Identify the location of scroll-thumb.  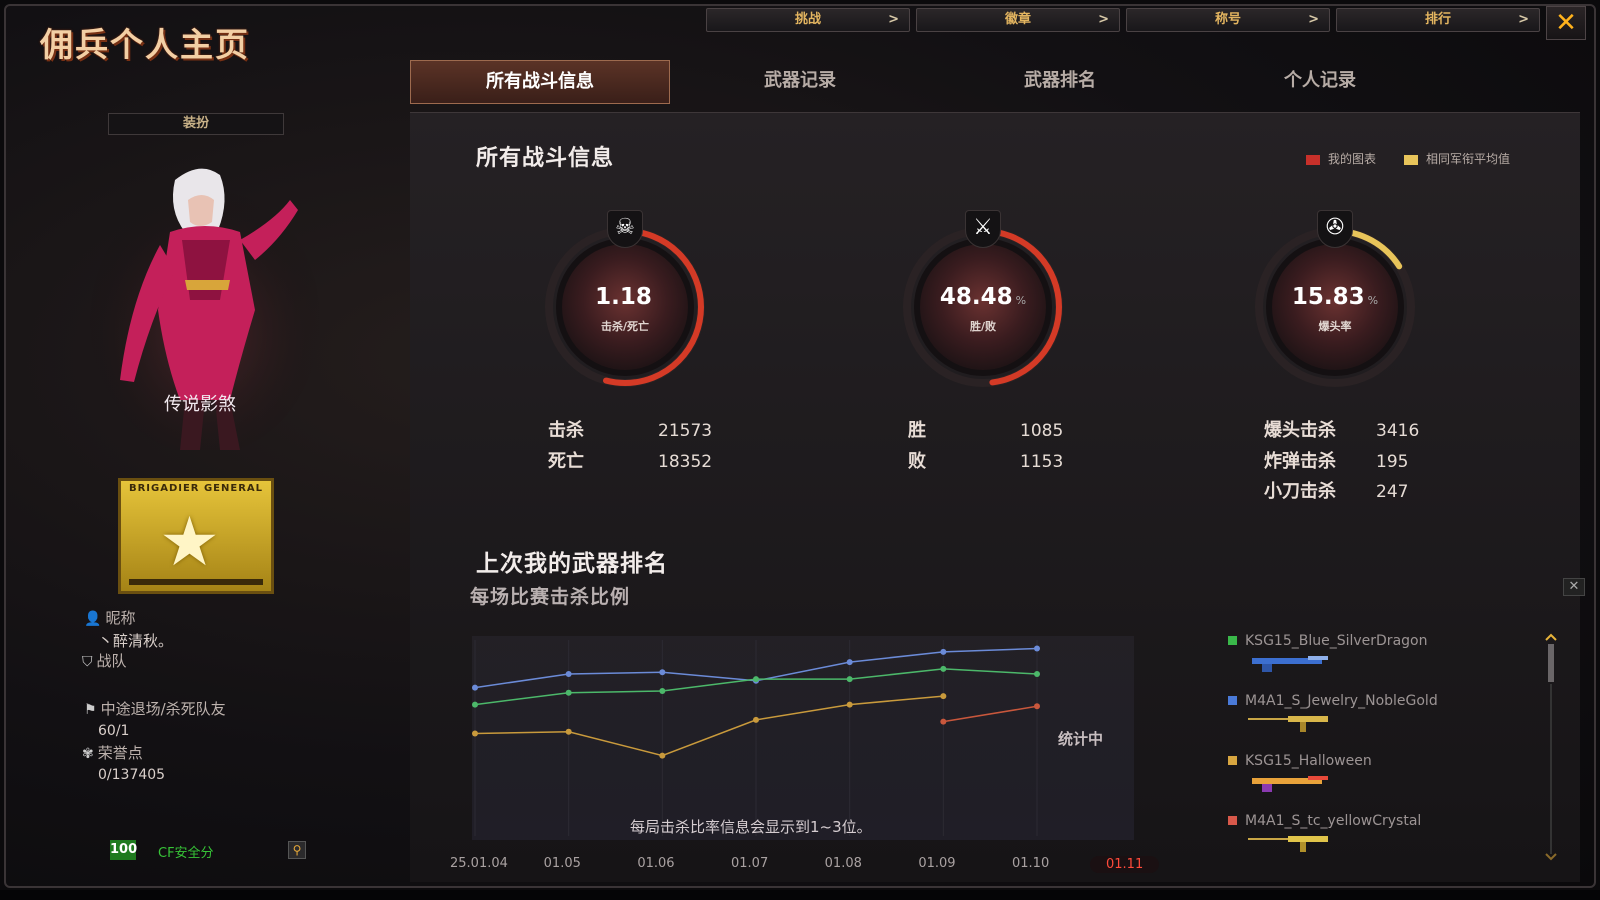
(1551, 663).